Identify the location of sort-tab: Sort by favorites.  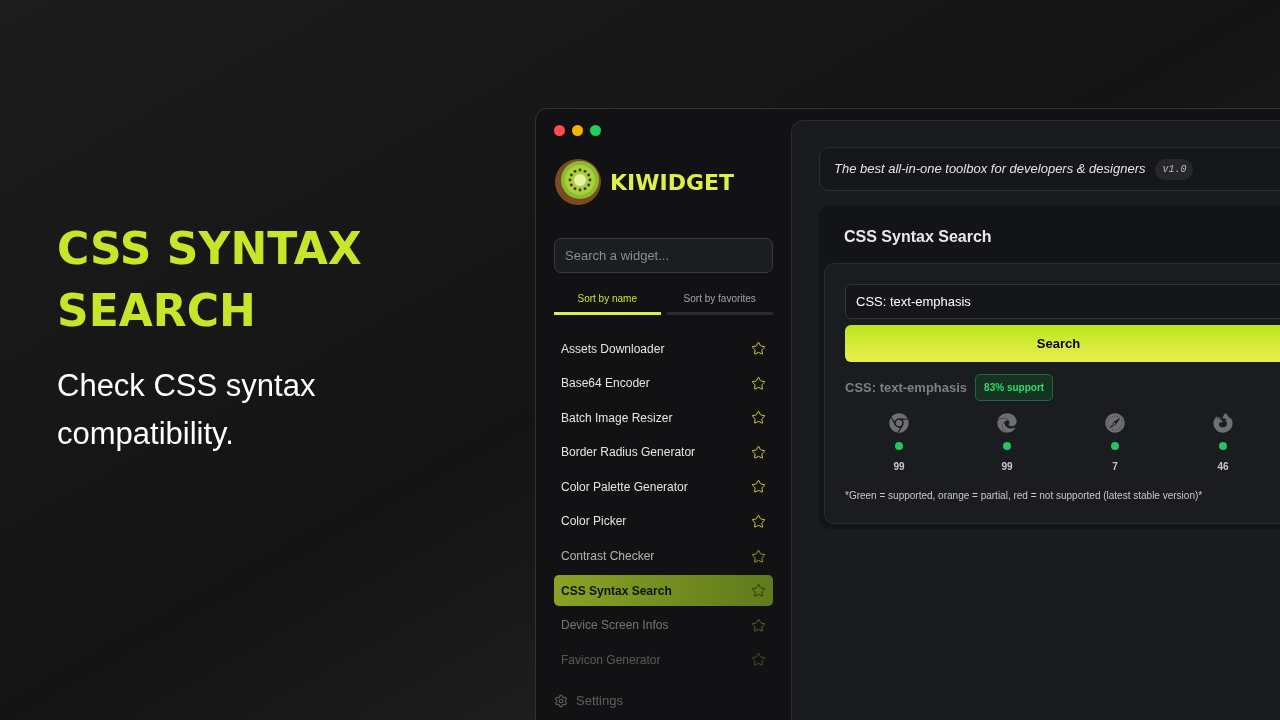
(719, 300).